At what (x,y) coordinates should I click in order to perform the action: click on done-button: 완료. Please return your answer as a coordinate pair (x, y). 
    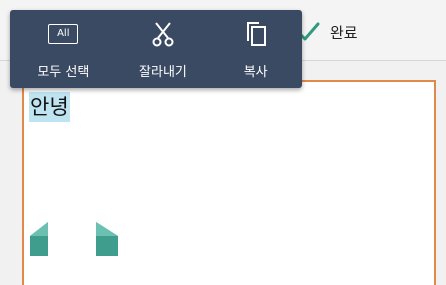
    Looking at the image, I should click on (327, 32).